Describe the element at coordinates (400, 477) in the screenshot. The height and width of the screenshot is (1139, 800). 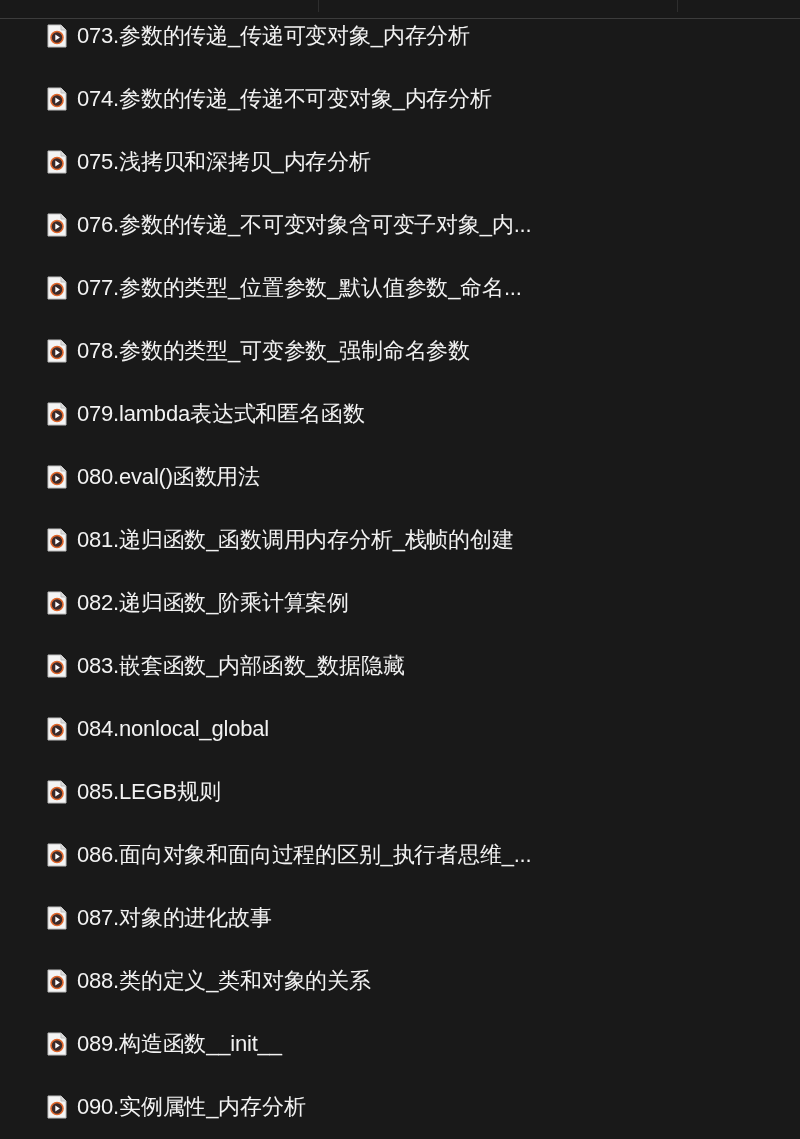
I see `file-list-item: 080.eval()函数用法` at that location.